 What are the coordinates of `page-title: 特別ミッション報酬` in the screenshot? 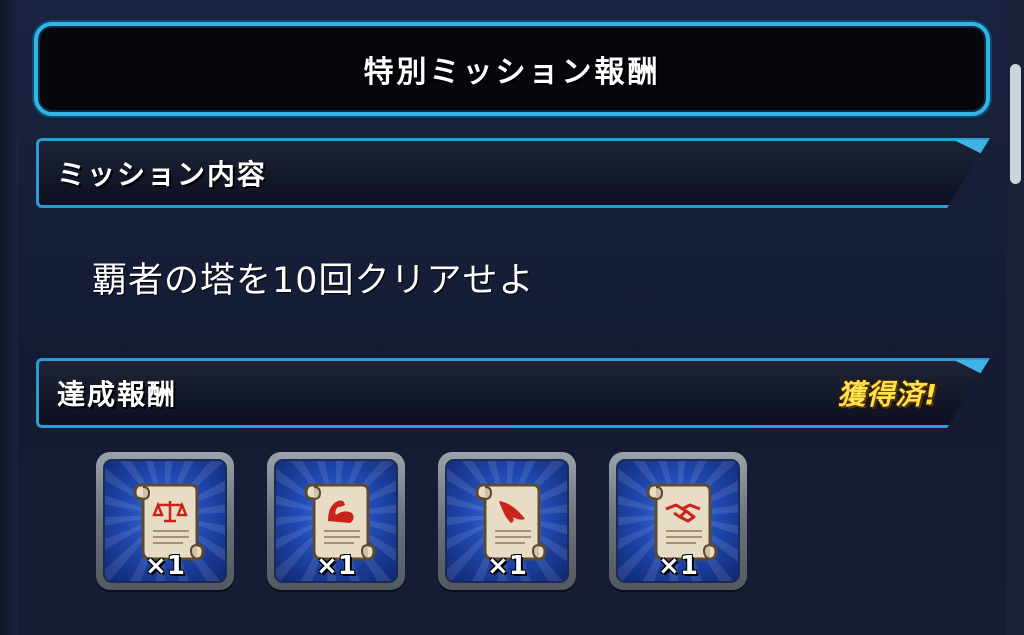 It's located at (512, 72).